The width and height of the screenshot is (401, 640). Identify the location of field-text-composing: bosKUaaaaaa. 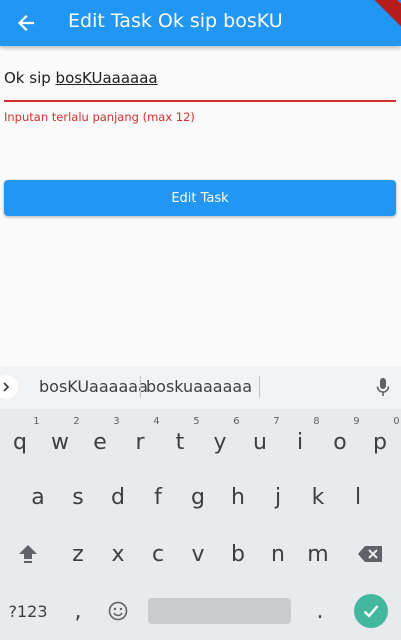
(106, 78).